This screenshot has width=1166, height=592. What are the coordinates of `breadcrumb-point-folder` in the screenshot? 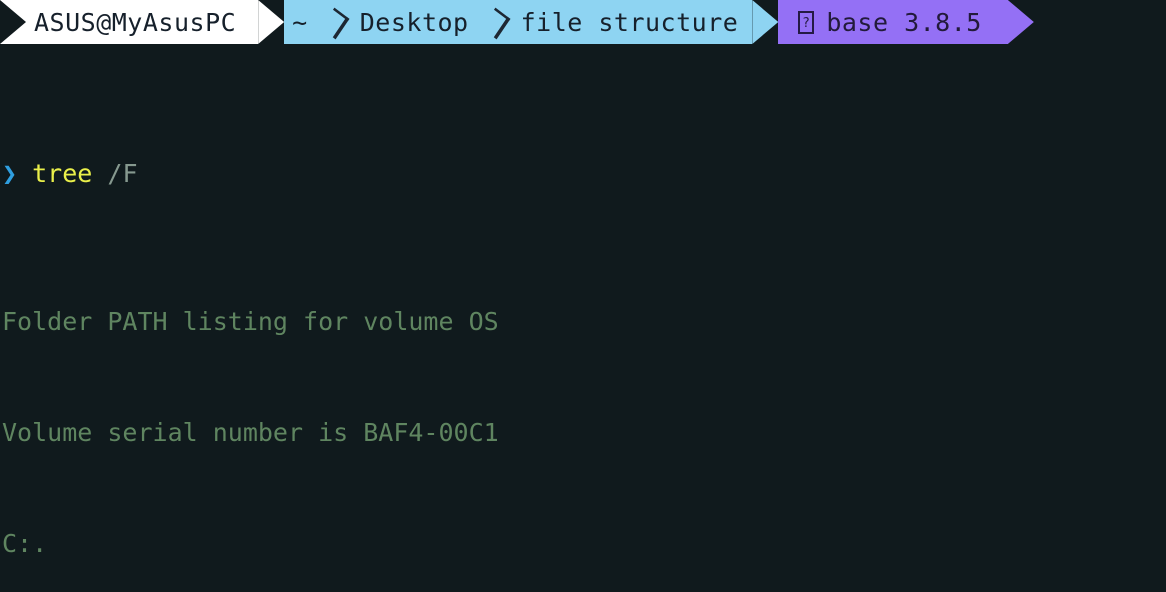 It's located at (765, 22).